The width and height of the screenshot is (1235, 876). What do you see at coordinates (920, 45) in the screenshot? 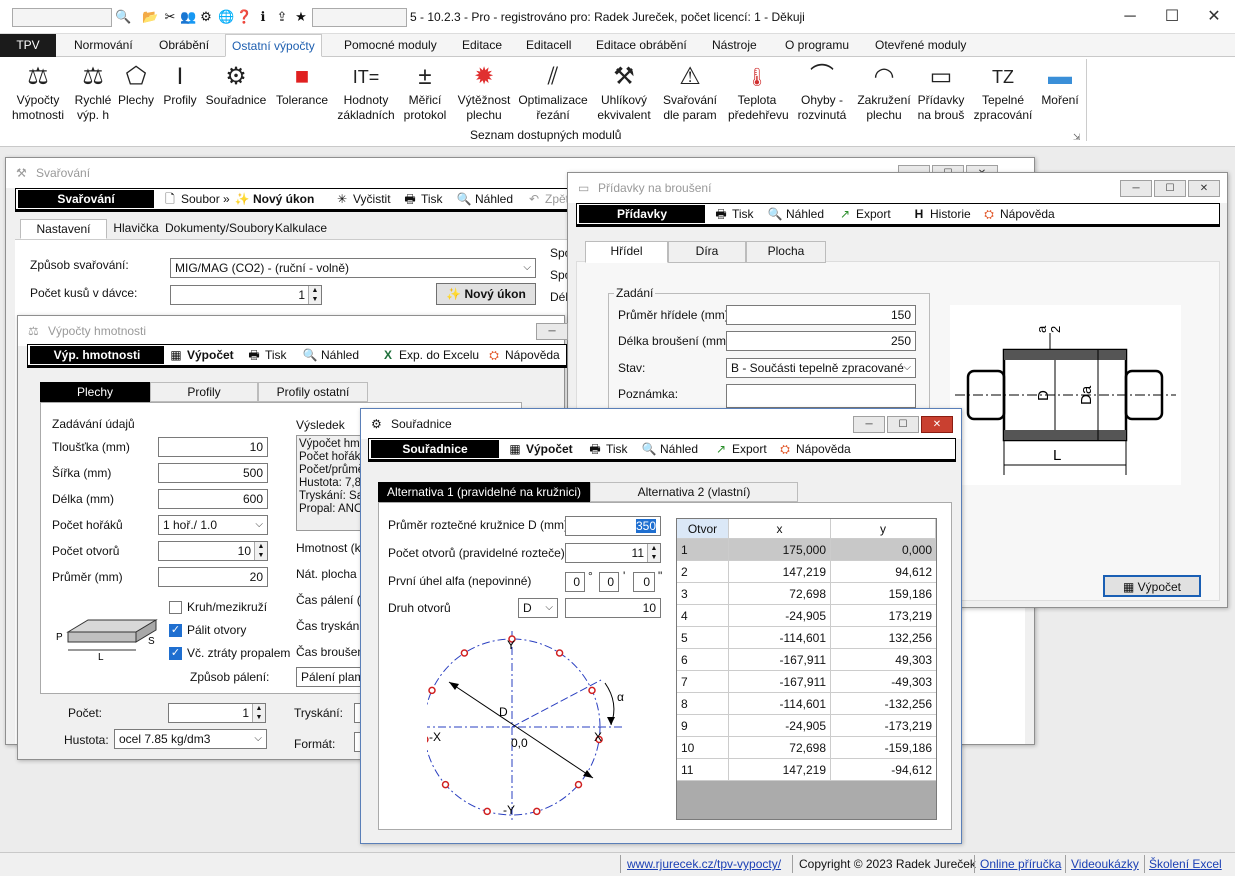
I see `menu-otevrene-moduly: Otevřené moduly` at bounding box center [920, 45].